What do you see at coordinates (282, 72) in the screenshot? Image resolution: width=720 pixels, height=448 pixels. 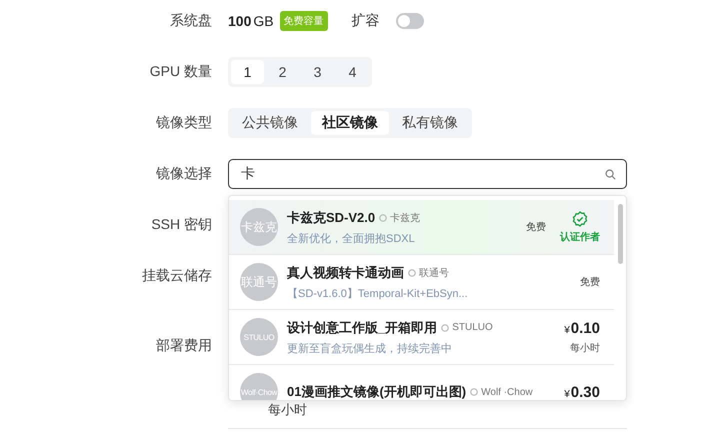 I see `segment-option: 2` at bounding box center [282, 72].